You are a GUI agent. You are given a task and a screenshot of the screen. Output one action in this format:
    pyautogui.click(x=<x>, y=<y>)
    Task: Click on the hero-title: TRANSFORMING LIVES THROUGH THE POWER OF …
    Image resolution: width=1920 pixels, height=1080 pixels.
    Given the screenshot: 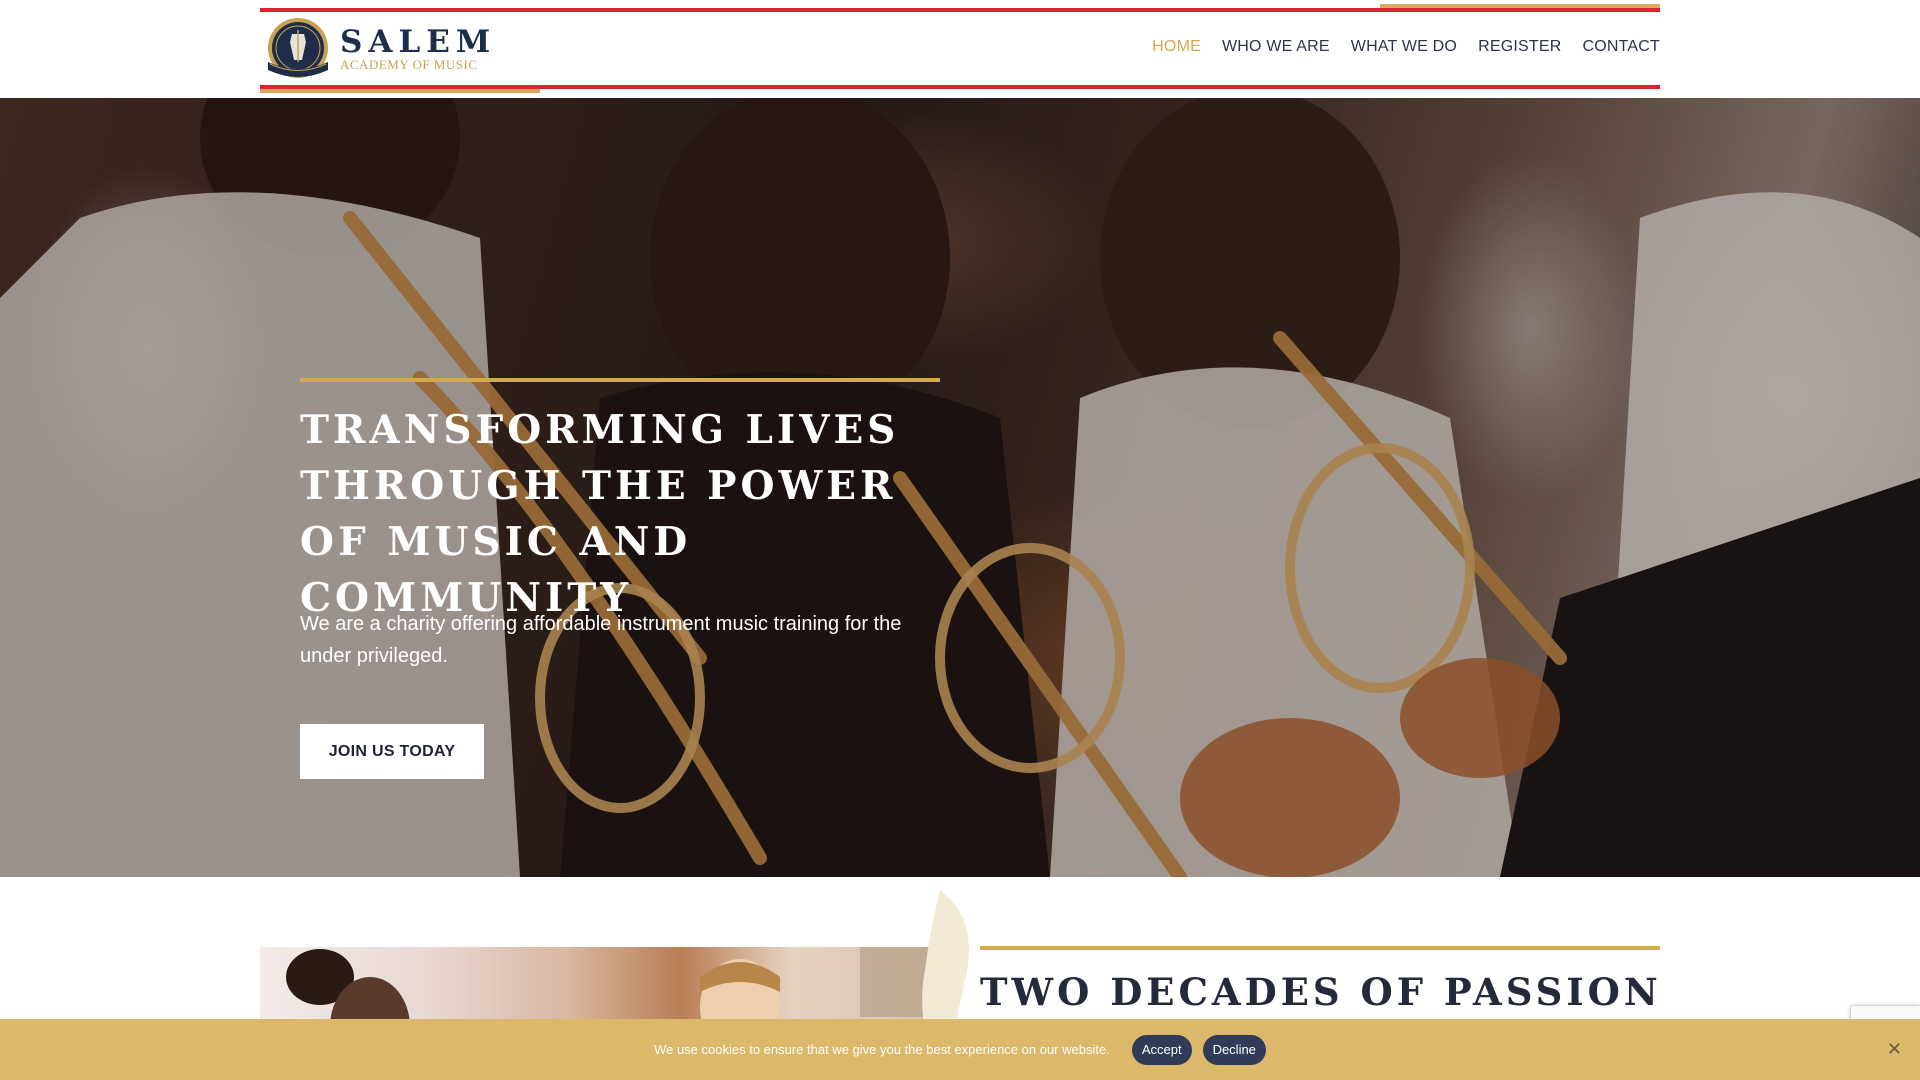 What is the action you would take?
    pyautogui.click(x=600, y=514)
    